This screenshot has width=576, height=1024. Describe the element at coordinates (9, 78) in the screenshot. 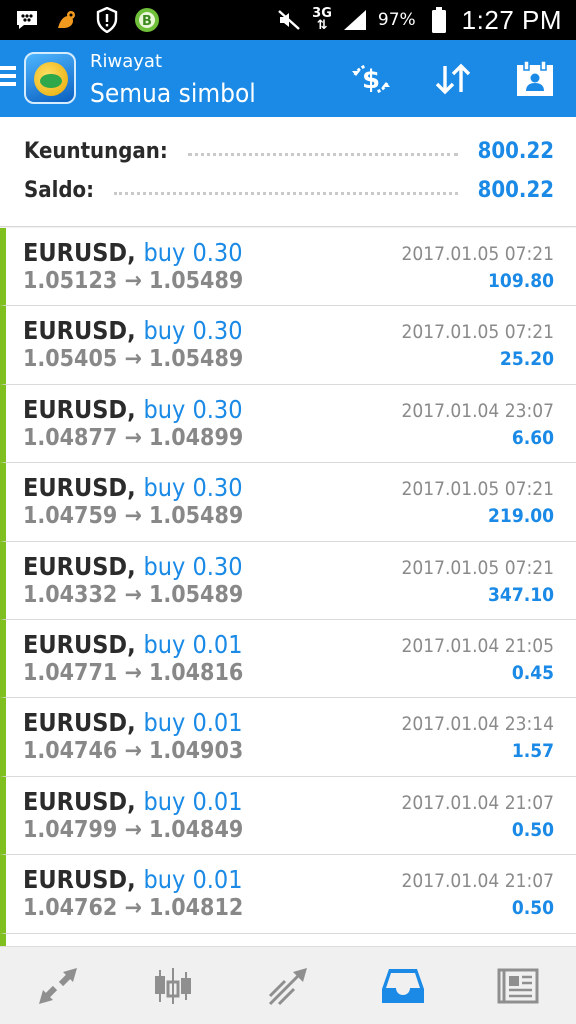

I see `menu-icon` at that location.